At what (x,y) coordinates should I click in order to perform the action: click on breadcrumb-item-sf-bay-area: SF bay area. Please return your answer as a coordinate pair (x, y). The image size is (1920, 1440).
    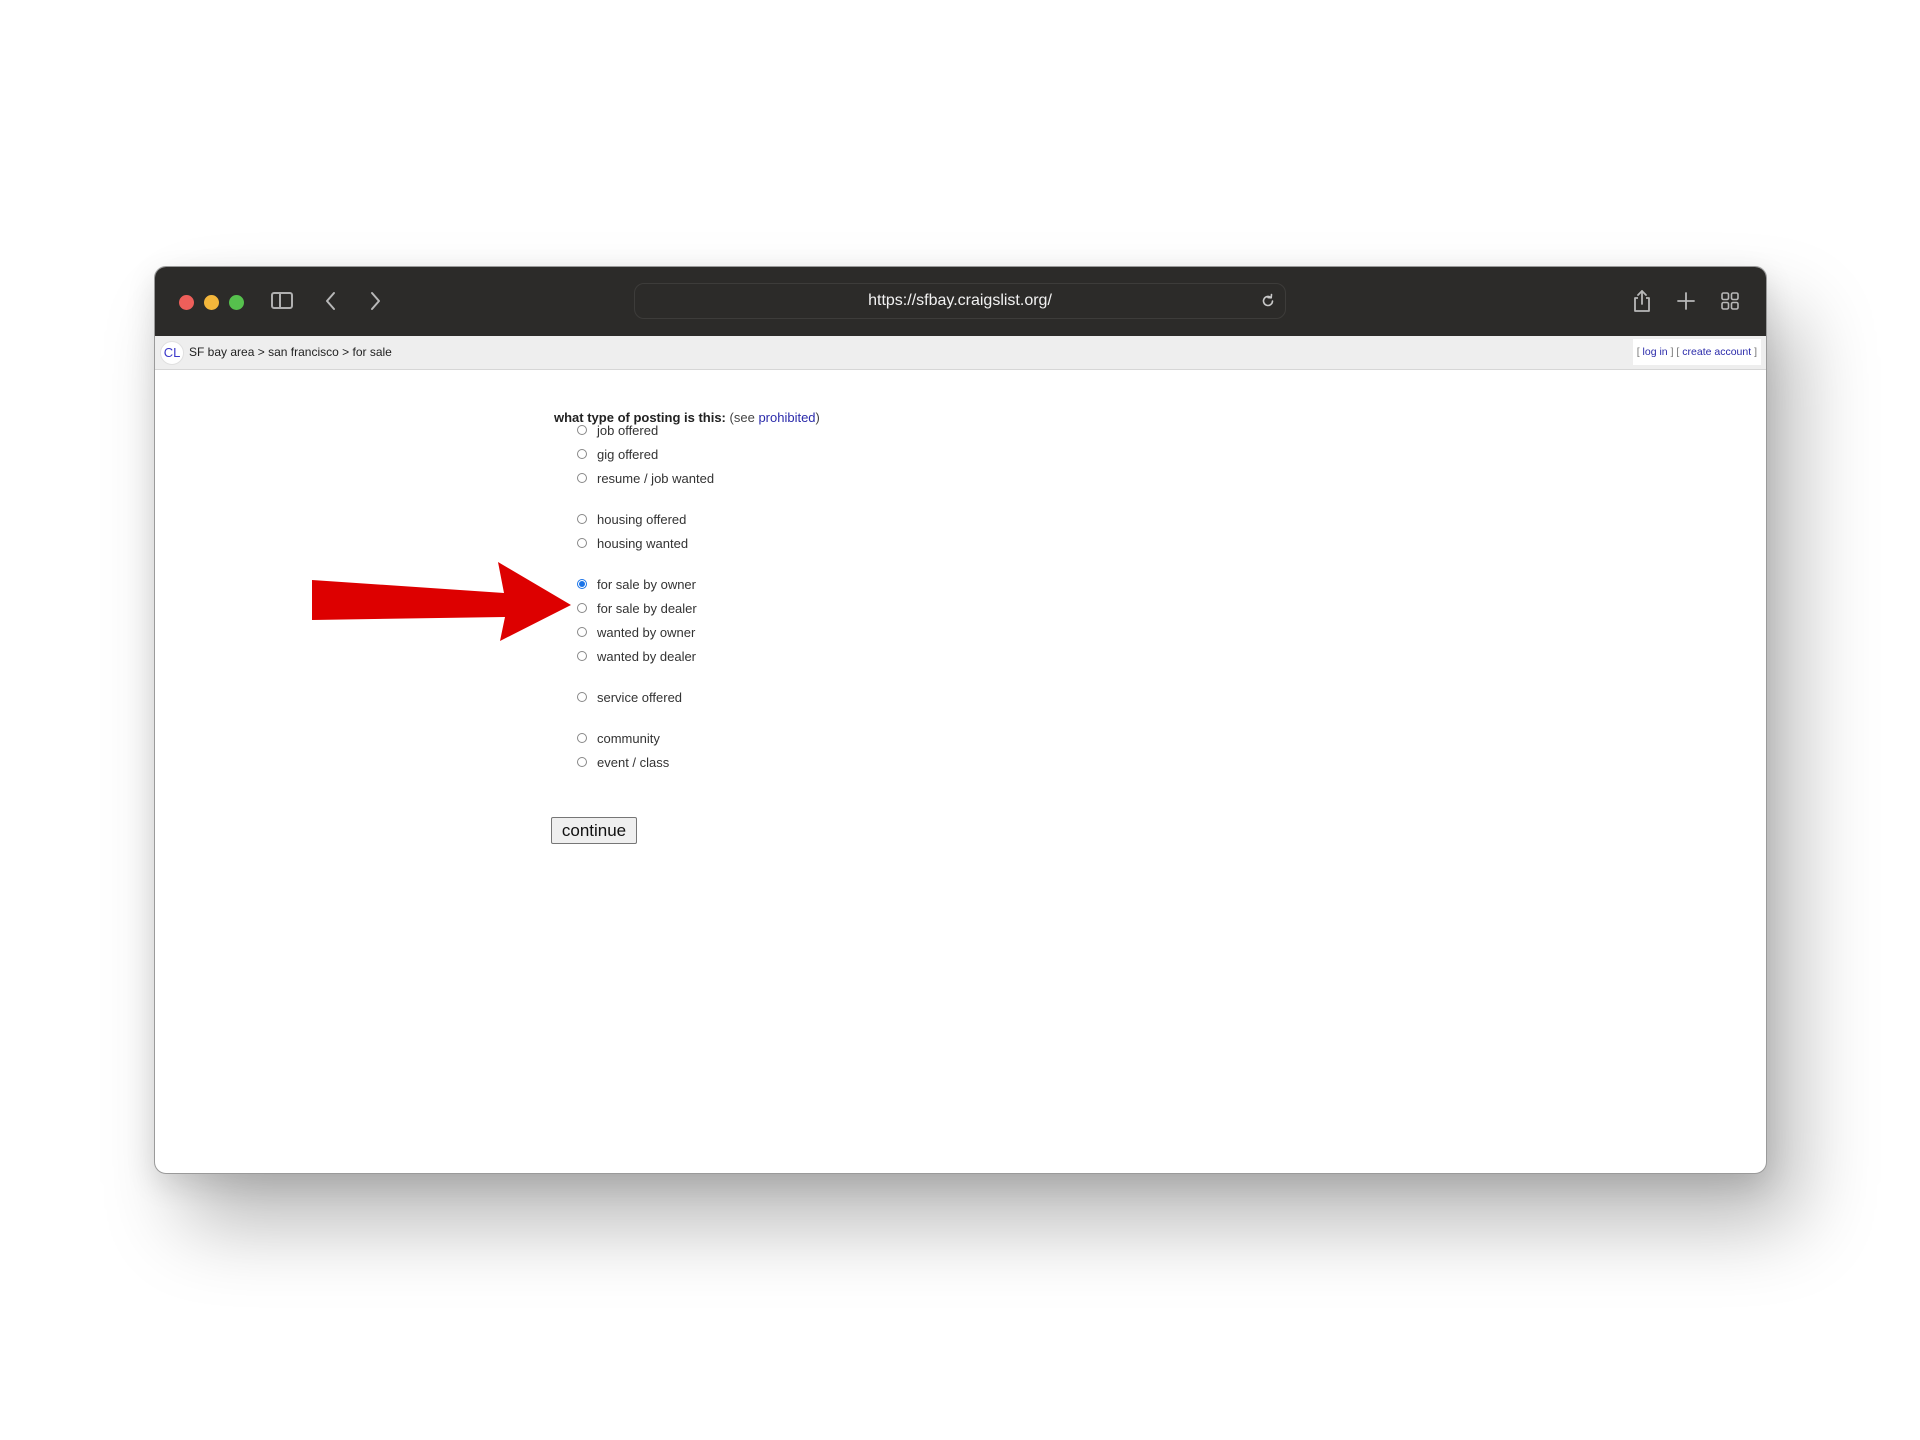
    Looking at the image, I should click on (221, 352).